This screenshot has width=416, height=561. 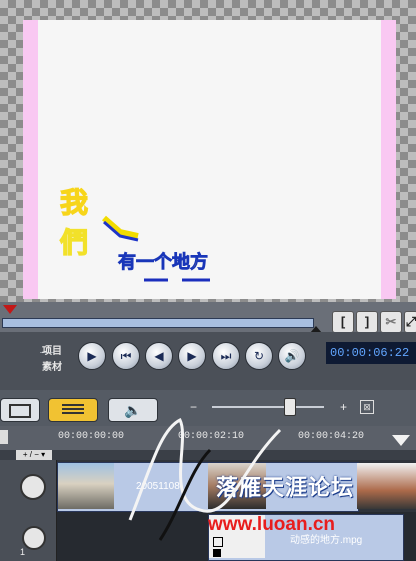 I want to click on zoom-slider-track, so click(x=268, y=407).